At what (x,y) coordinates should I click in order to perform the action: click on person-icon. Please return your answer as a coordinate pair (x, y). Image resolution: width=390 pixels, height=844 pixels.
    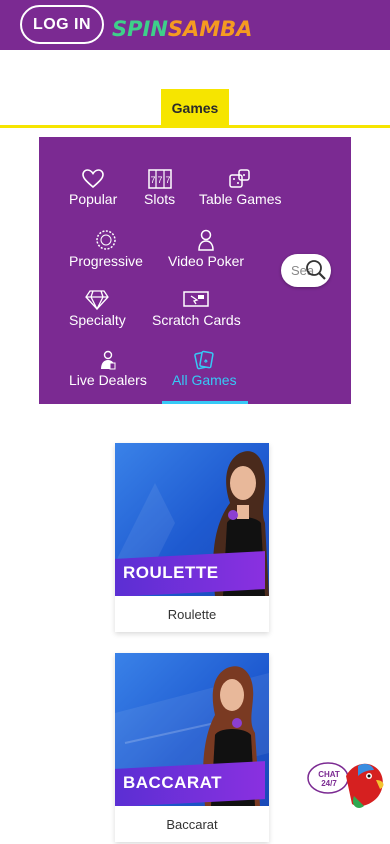
    Looking at the image, I should click on (206, 240).